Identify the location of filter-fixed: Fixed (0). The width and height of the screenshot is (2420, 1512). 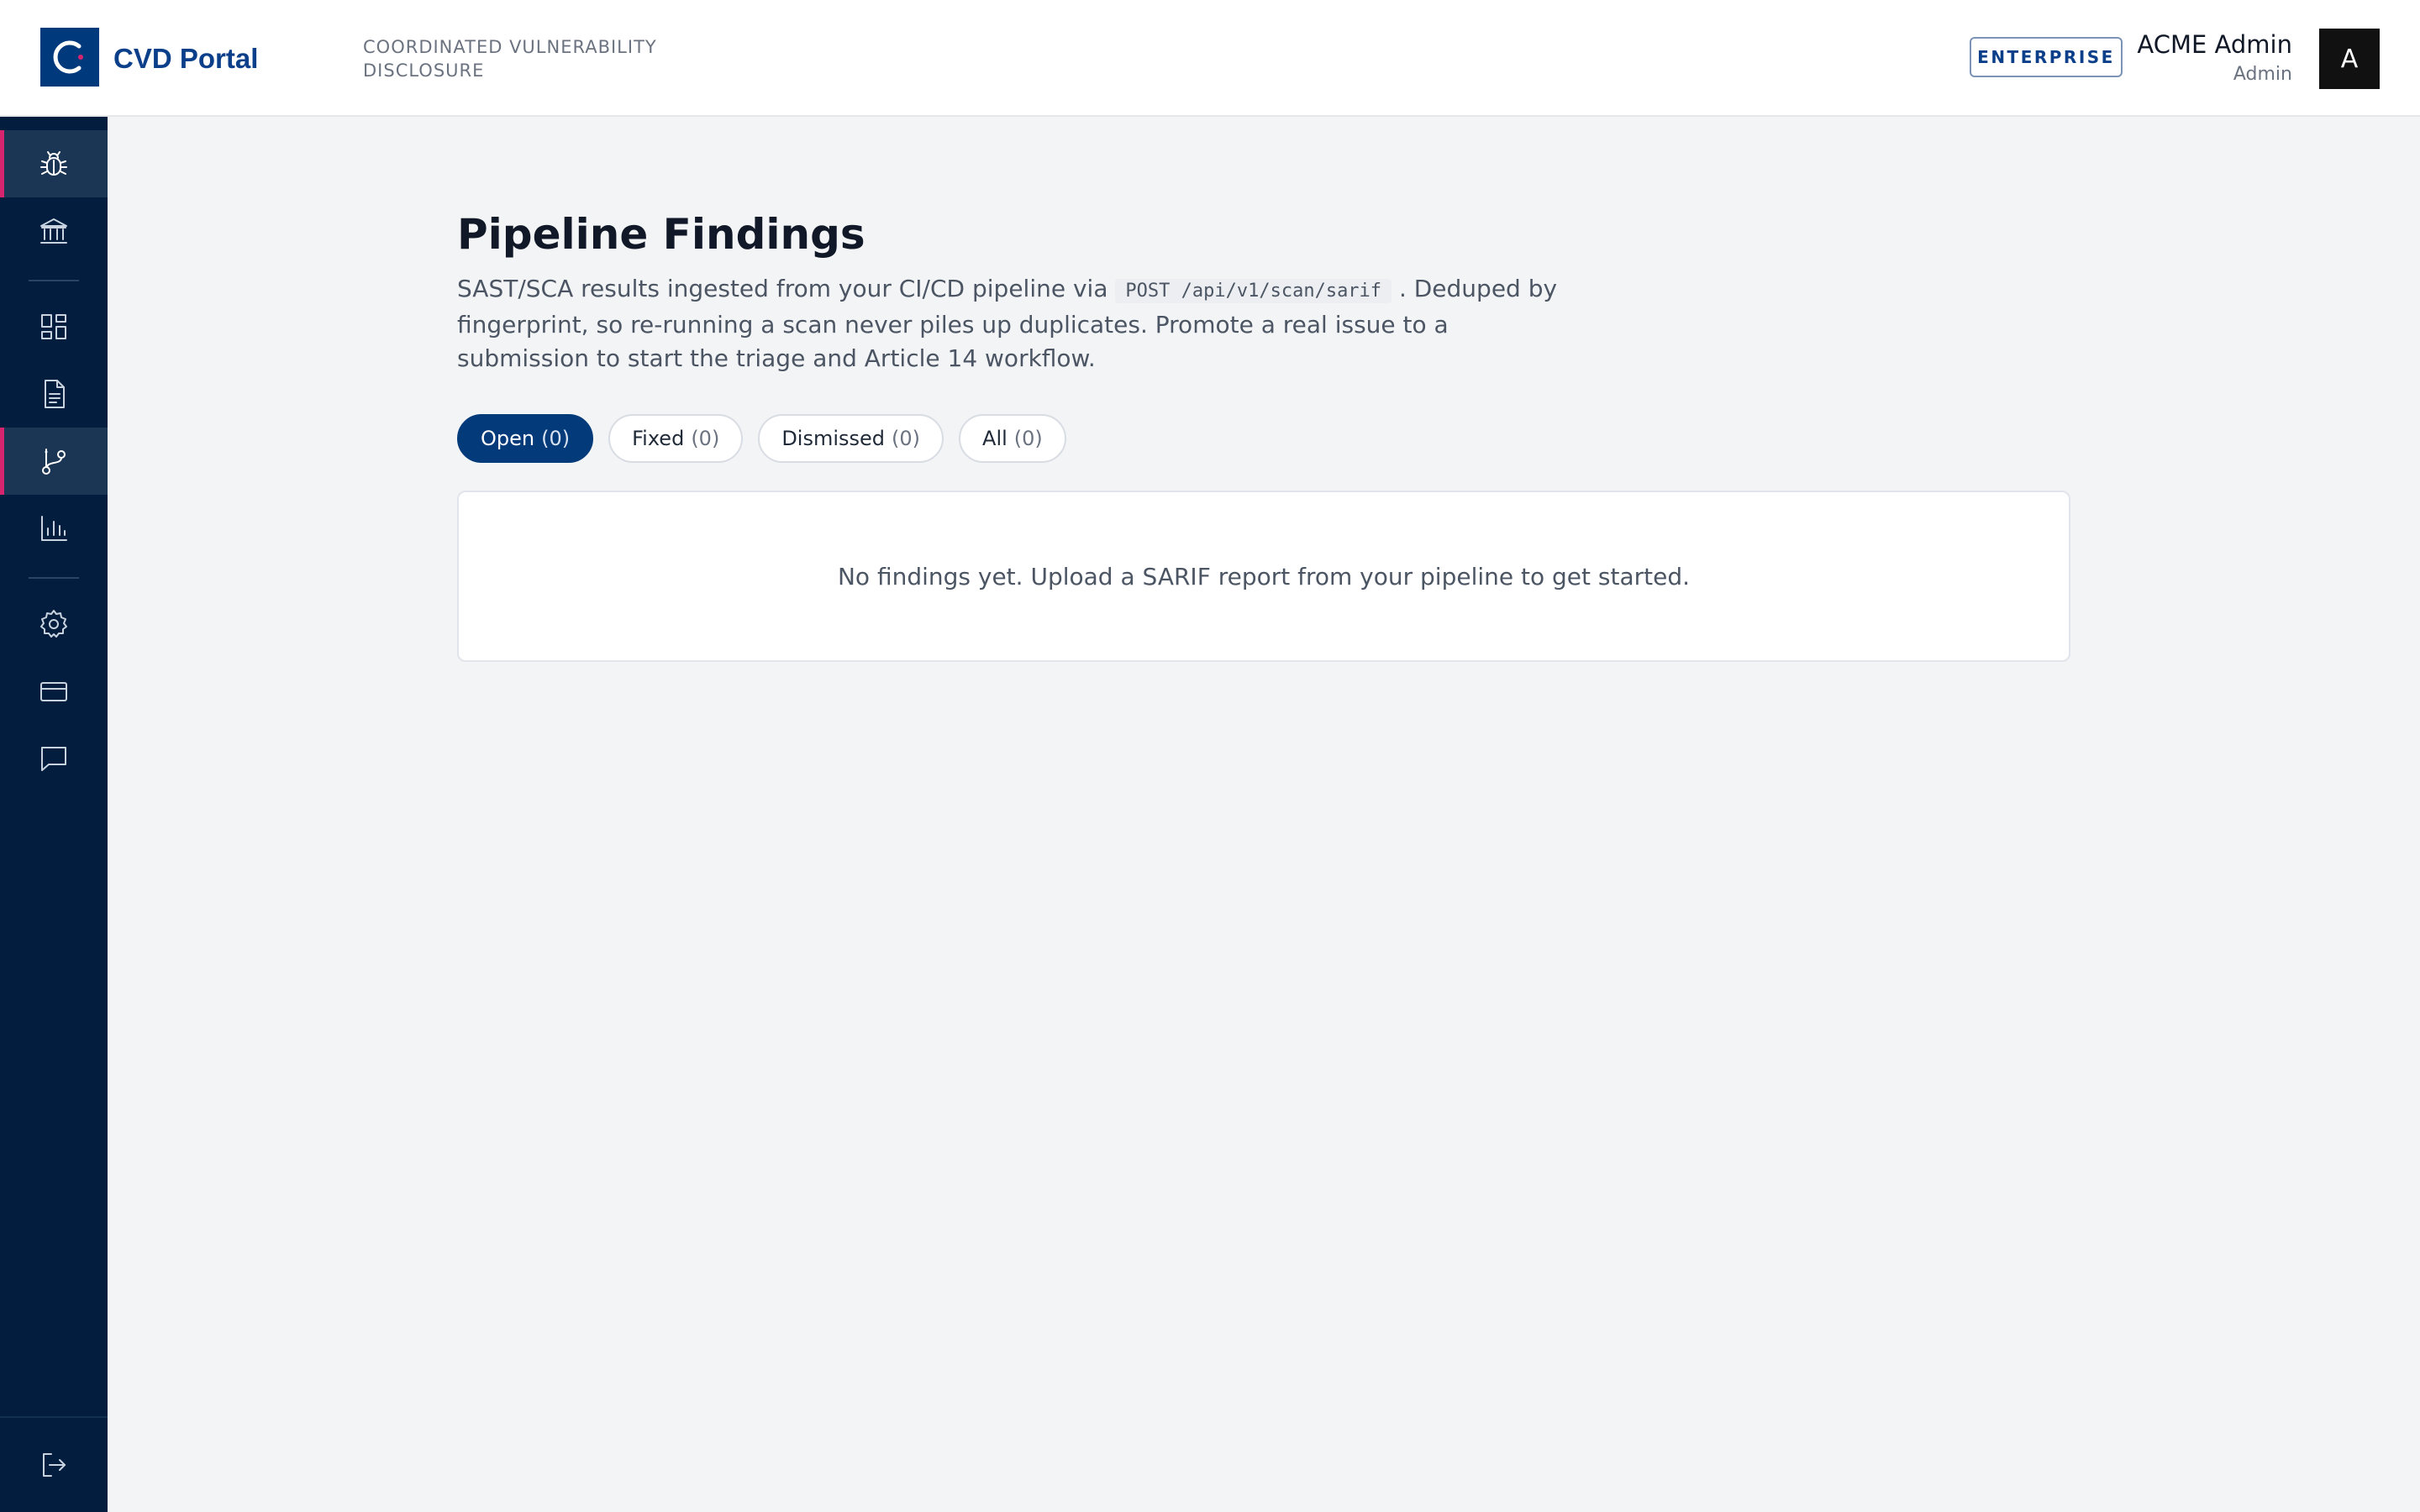
(676, 438).